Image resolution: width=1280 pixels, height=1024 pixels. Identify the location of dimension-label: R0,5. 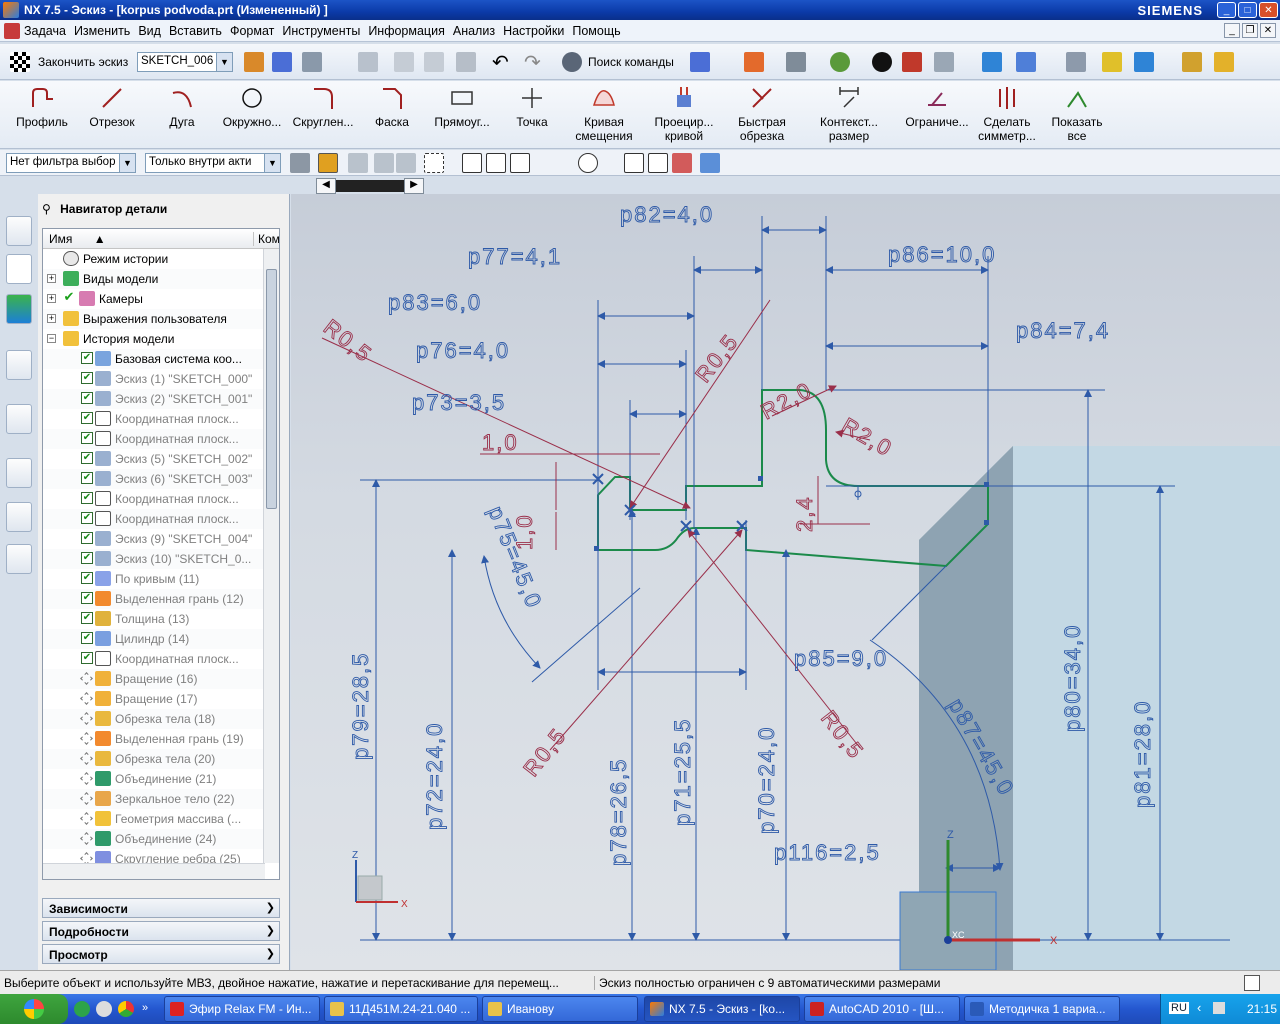
(843, 734).